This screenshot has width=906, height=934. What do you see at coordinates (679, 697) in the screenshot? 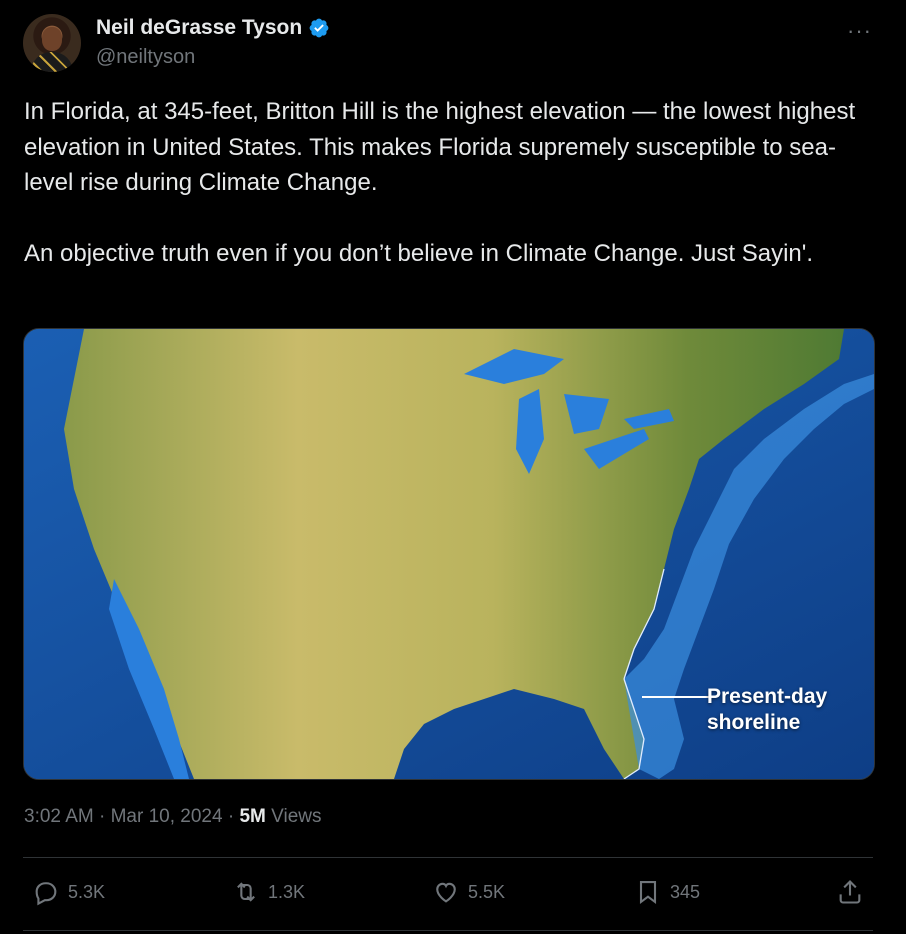
I see `shoreline-pointer-line` at bounding box center [679, 697].